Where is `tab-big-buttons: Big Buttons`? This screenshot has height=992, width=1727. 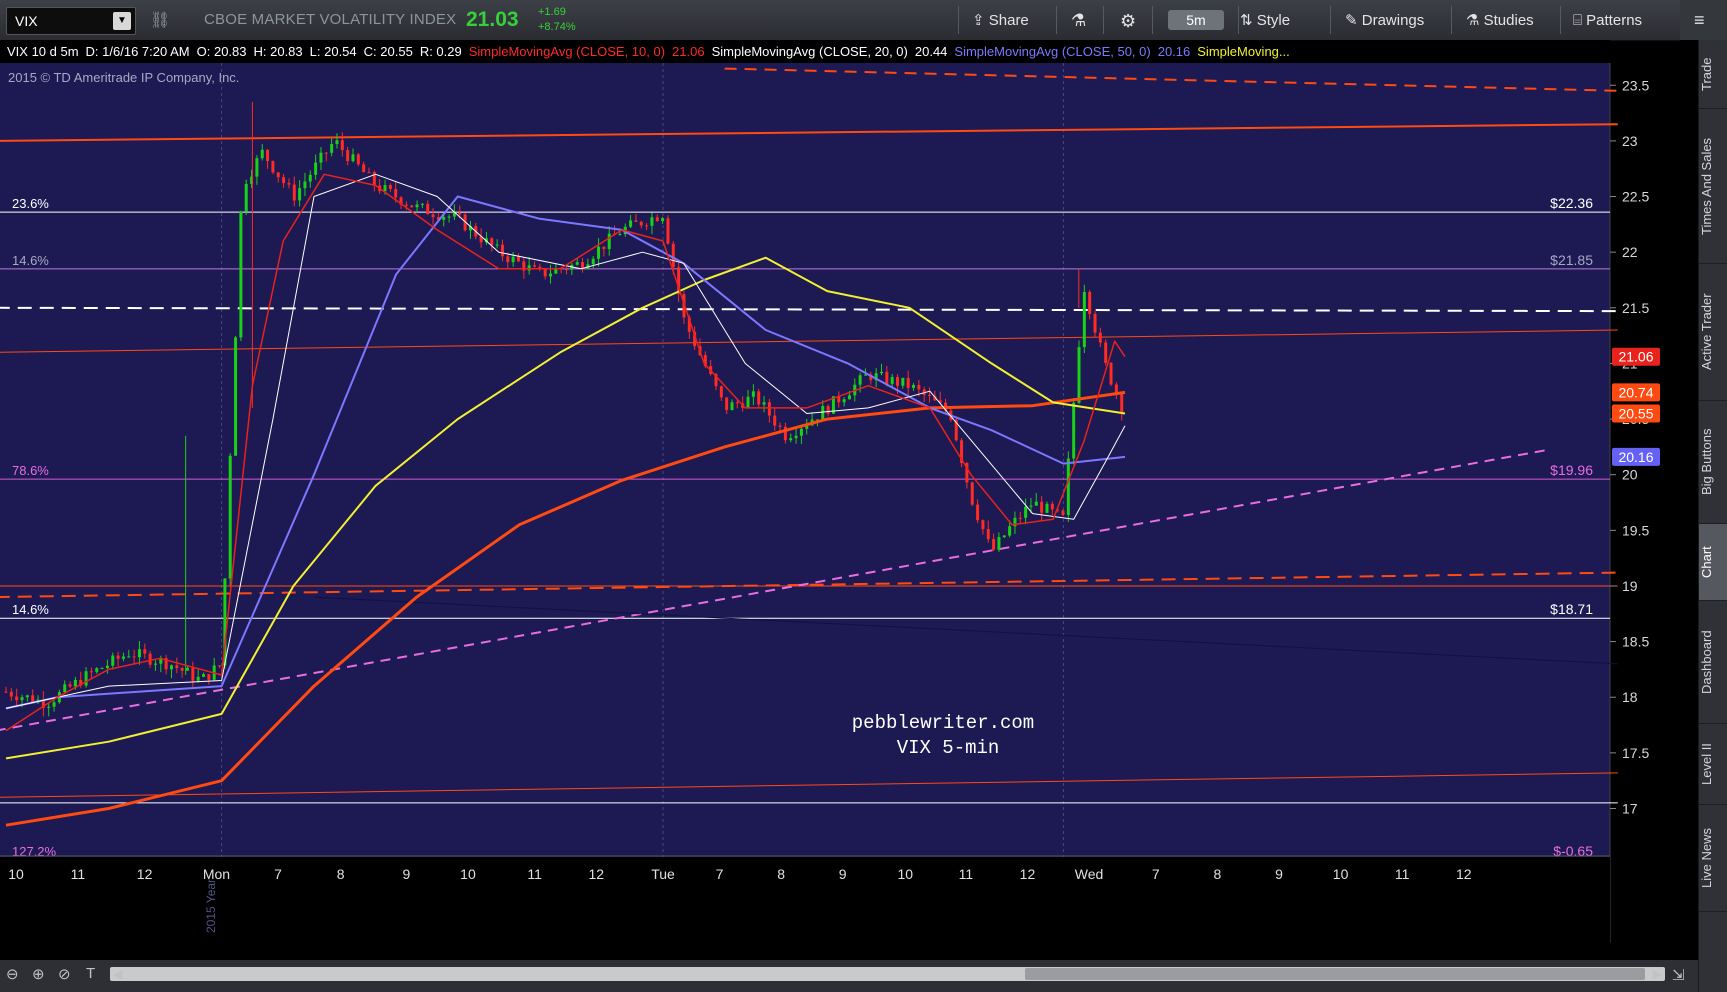 tab-big-buttons: Big Buttons is located at coordinates (1713, 462).